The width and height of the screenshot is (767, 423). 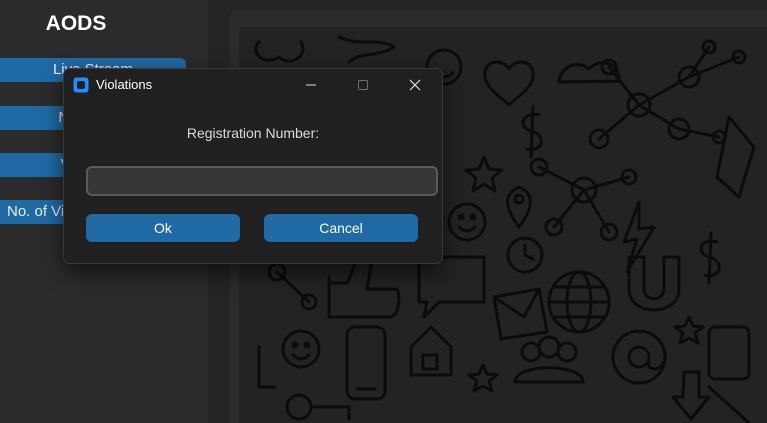 I want to click on minimize-icon, so click(x=311, y=85).